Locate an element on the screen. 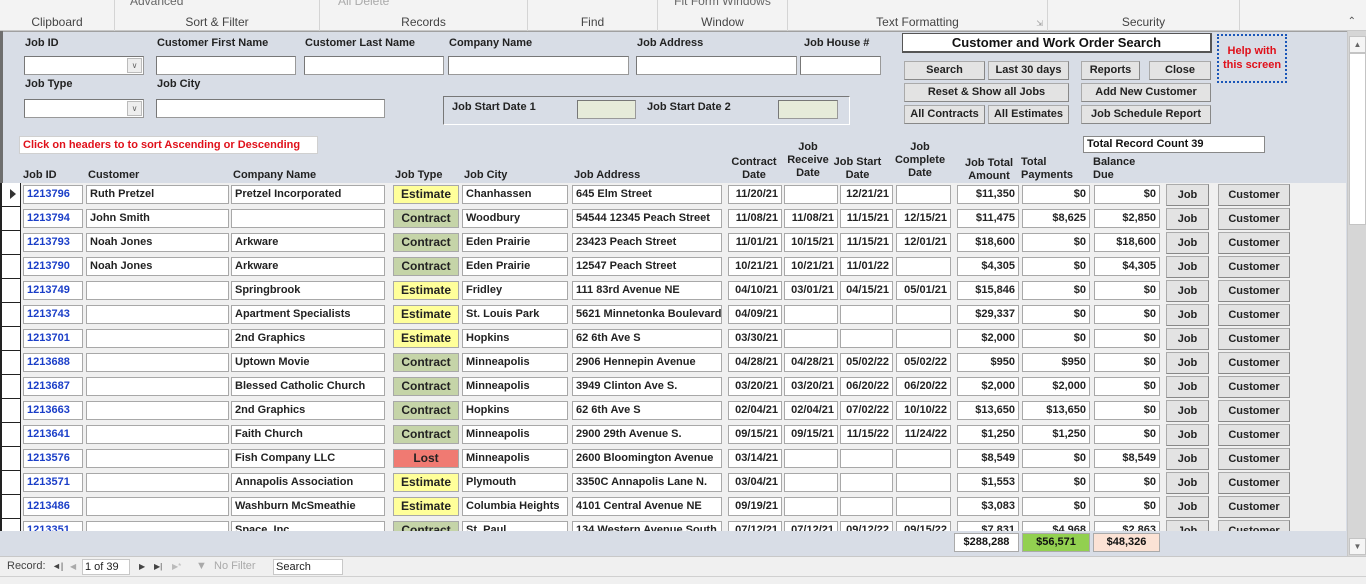  job-address-cell: 2906 Hennepin Avenue is located at coordinates (647, 362).